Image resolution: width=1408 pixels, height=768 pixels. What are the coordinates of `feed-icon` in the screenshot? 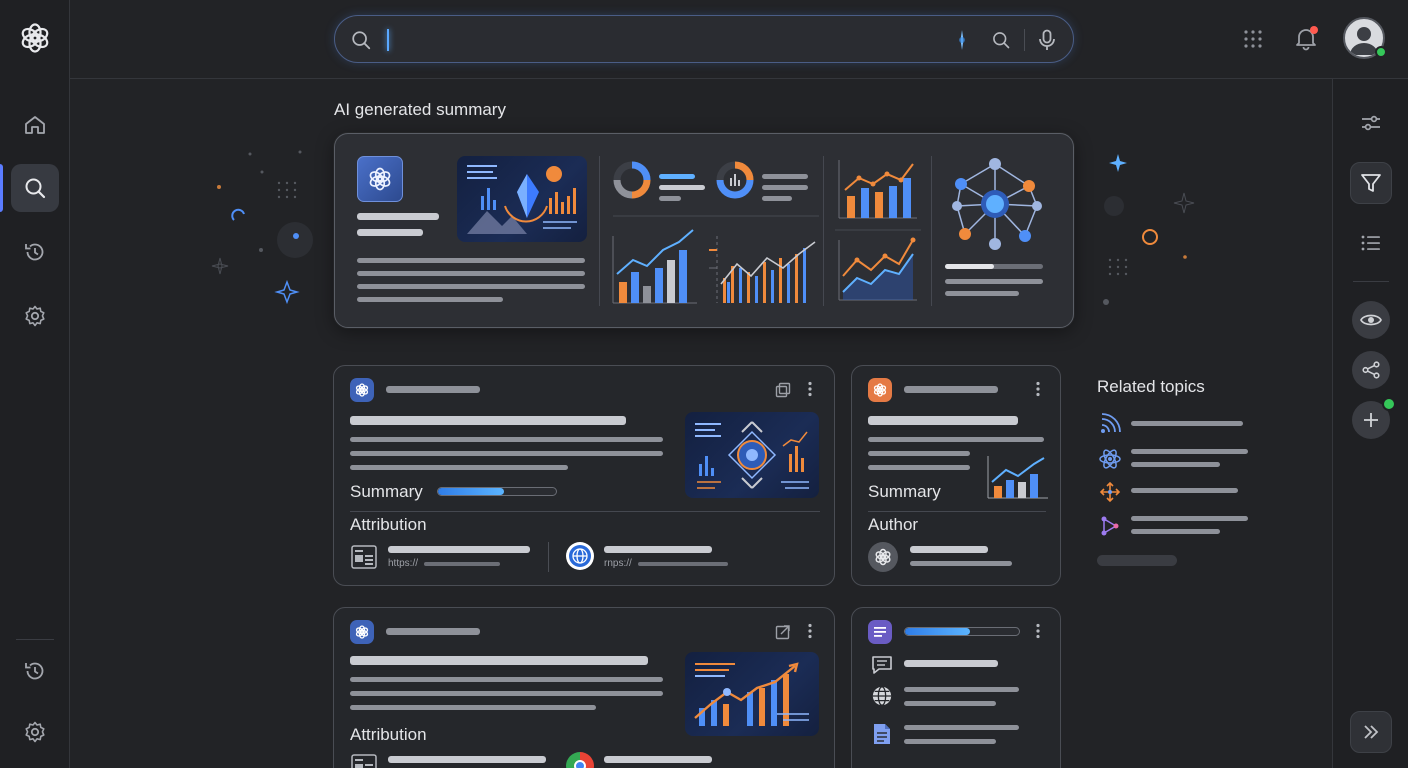 It's located at (1110, 424).